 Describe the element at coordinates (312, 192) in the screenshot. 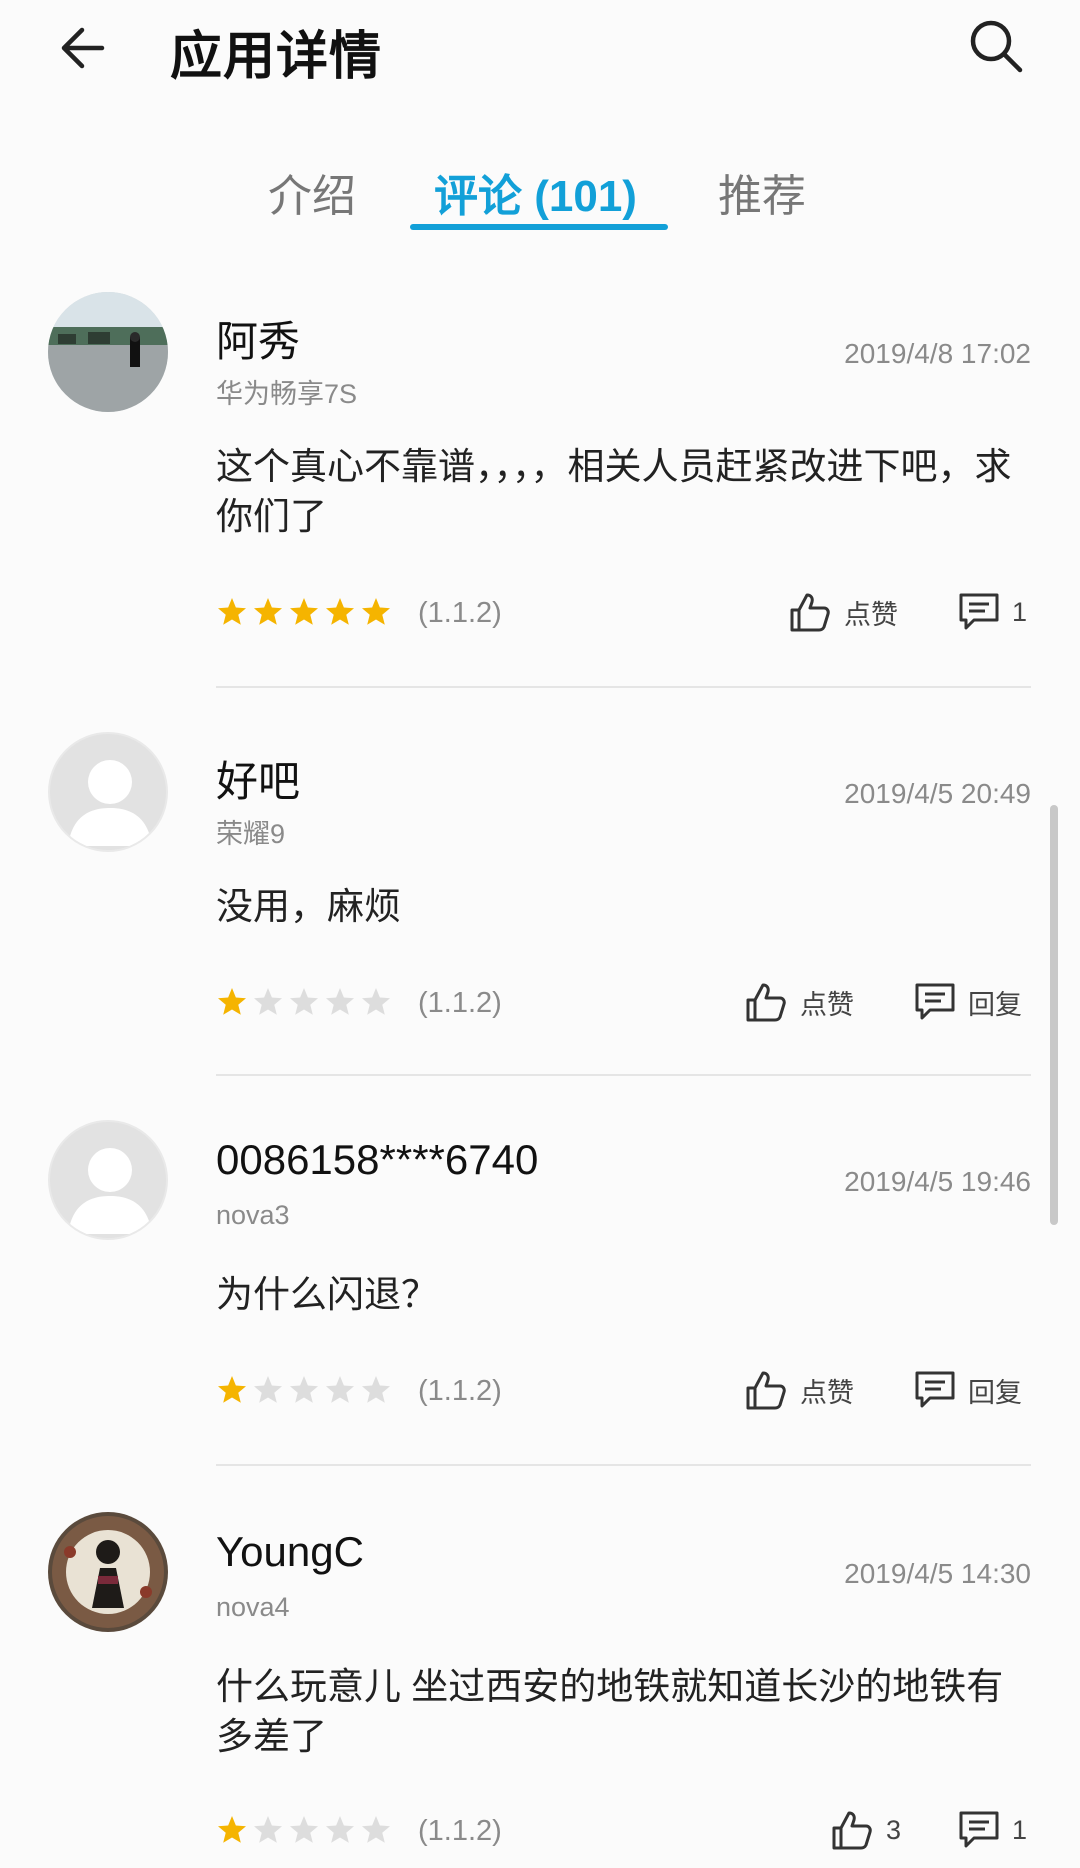

I see `tab-intro: 介绍` at that location.